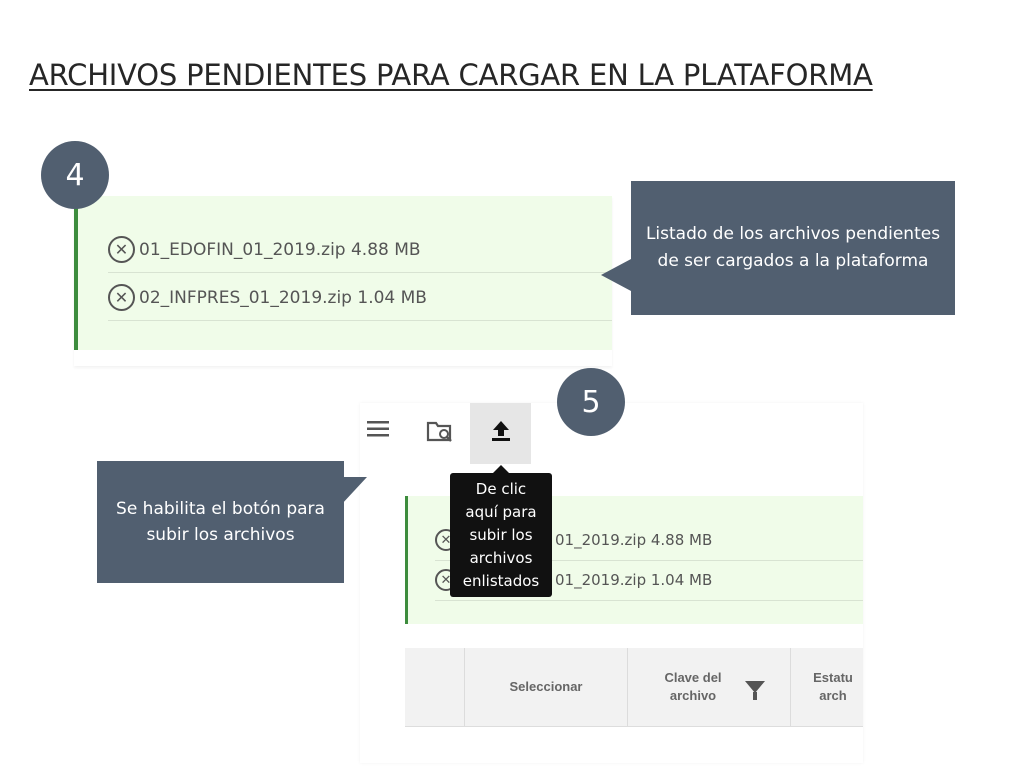 The height and width of the screenshot is (768, 1024). What do you see at coordinates (501, 469) in the screenshot?
I see `tooltip-pointer` at bounding box center [501, 469].